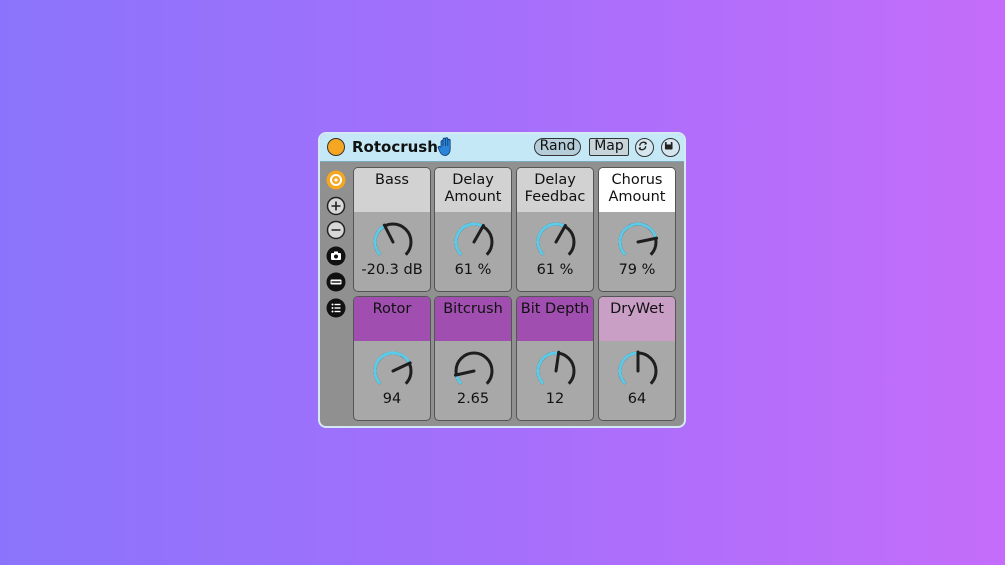 Image resolution: width=1005 pixels, height=565 pixels. I want to click on macro-3: Delay Feedbac 61 %, so click(555, 229).